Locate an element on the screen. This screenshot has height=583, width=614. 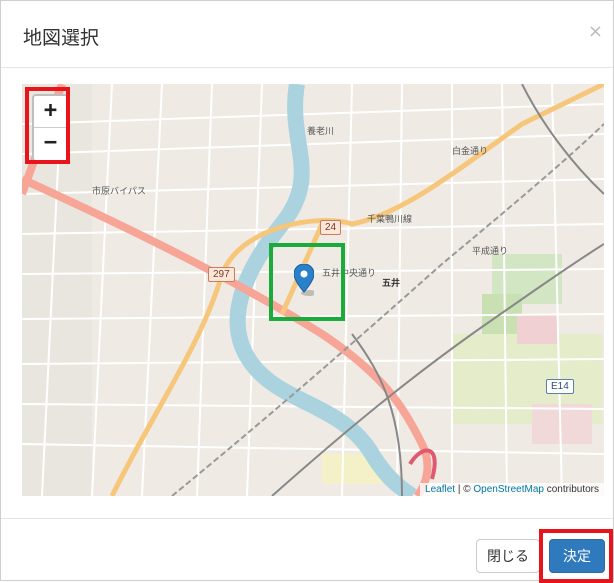
close-button: 閉じる is located at coordinates (508, 556).